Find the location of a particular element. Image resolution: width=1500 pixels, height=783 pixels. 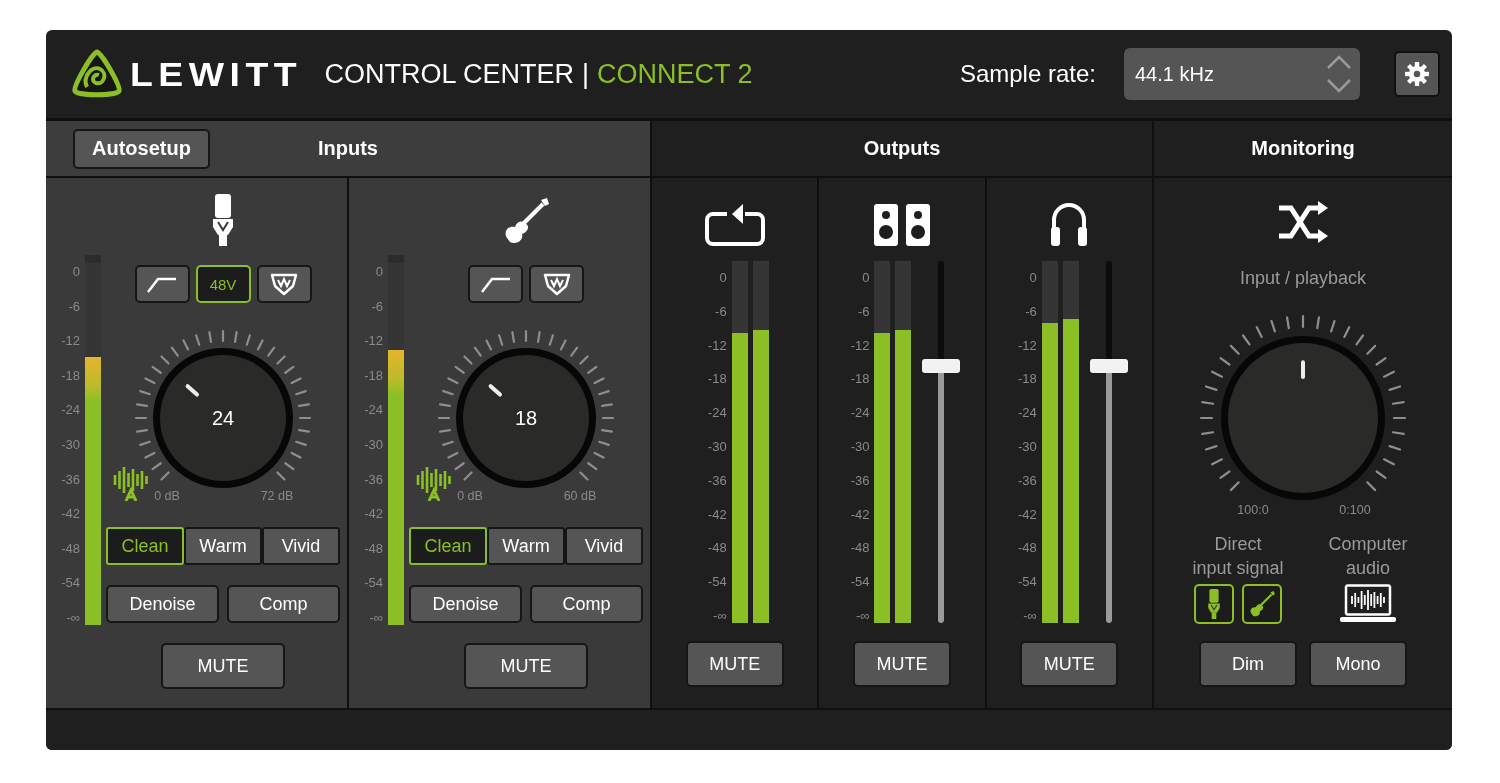

microphone-source-button is located at coordinates (1214, 604).